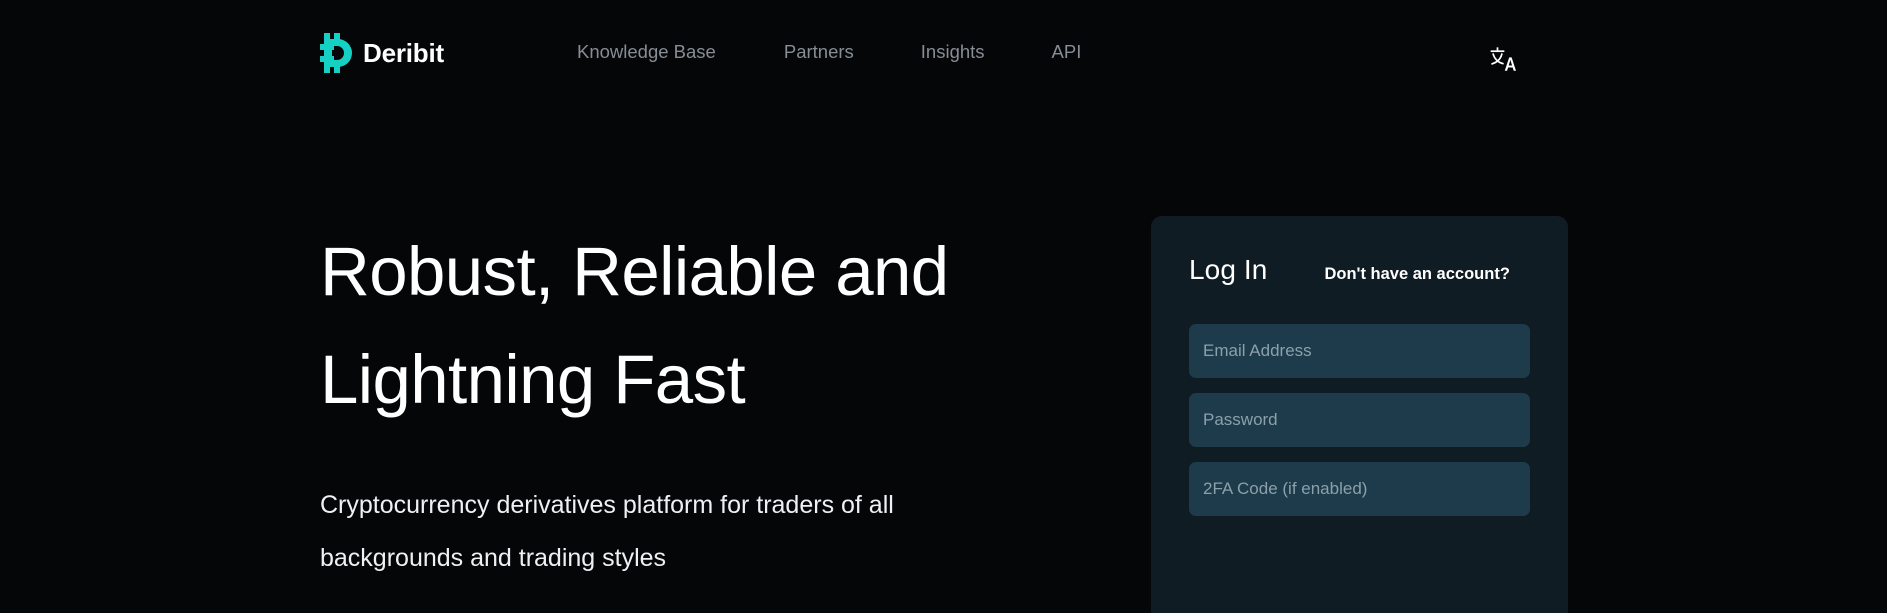 The width and height of the screenshot is (1887, 613). I want to click on login-card-header: Log In Don't have an account?, so click(1359, 275).